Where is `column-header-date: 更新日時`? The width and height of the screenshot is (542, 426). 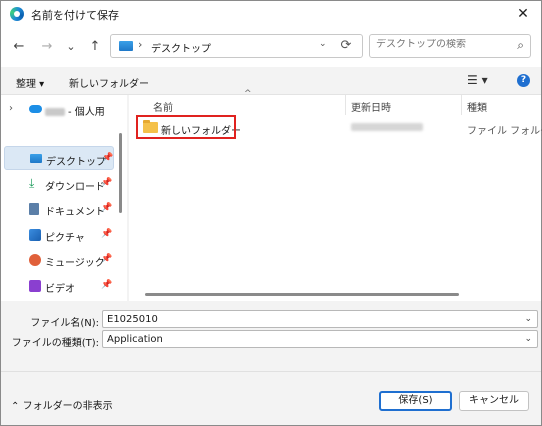
column-header-date: 更新日時 is located at coordinates (371, 106).